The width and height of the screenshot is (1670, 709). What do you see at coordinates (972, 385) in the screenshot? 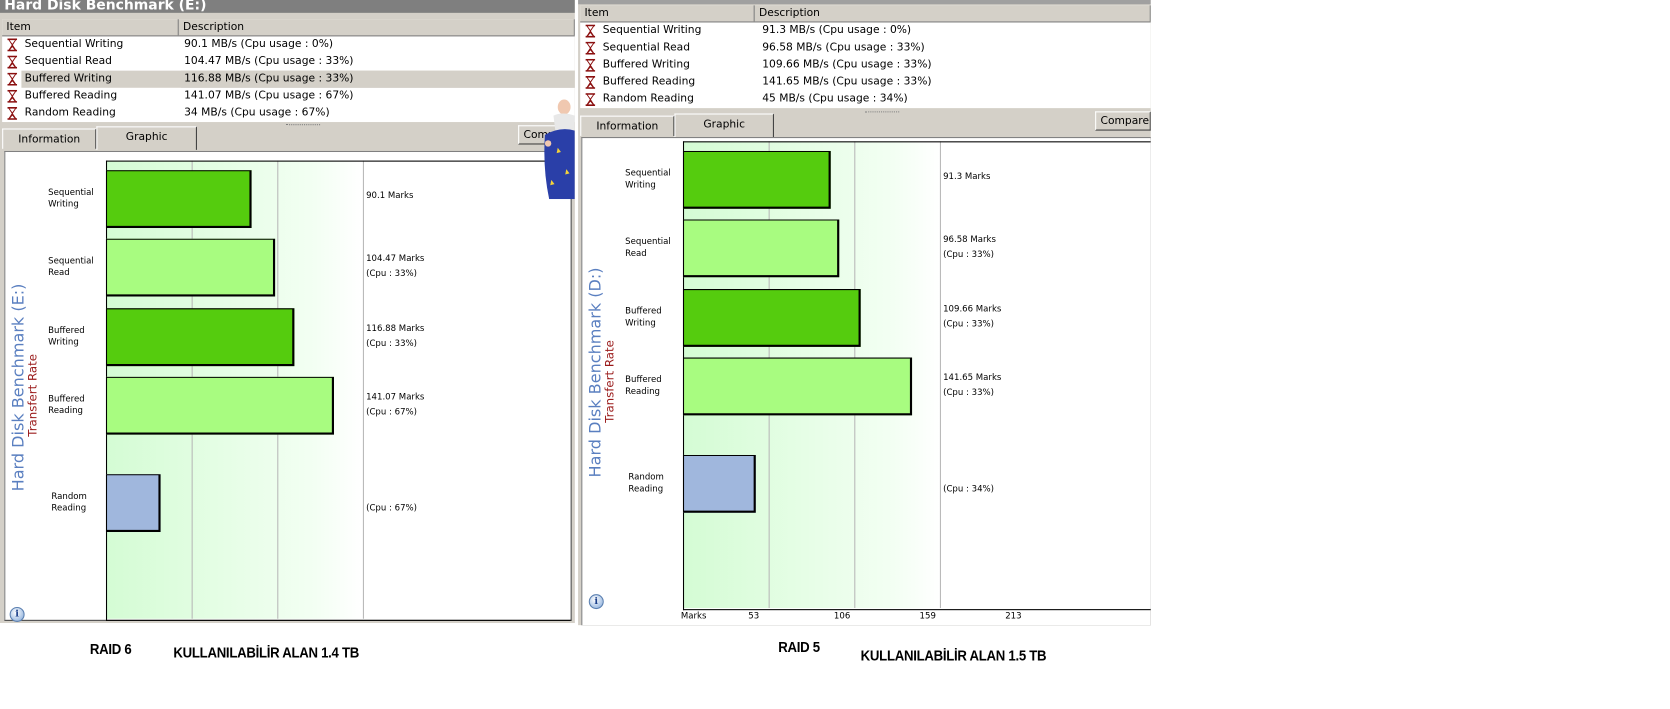
I see `value-label: 141.65 Marks (Cpu : 33%)` at bounding box center [972, 385].